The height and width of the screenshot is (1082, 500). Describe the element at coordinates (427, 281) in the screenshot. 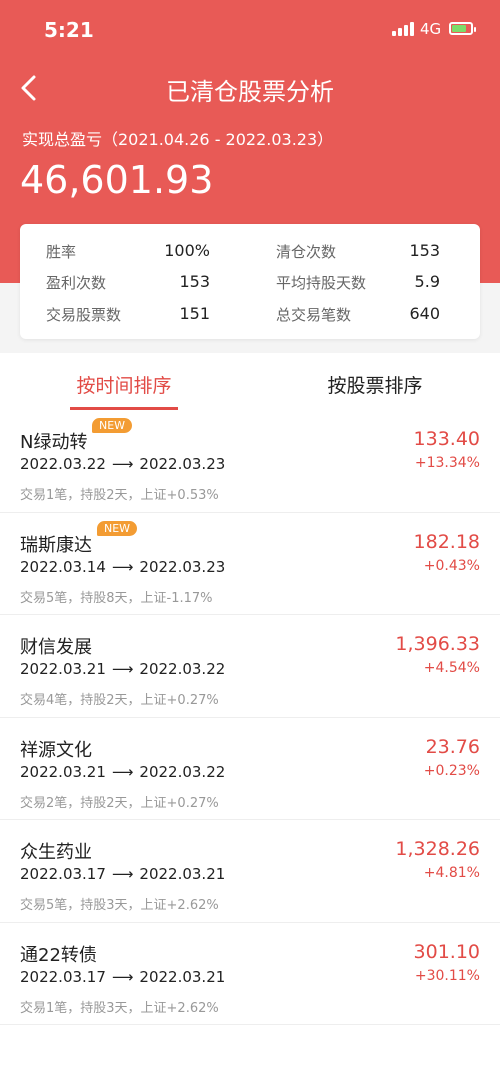

I see `stat-value: 5.9` at that location.